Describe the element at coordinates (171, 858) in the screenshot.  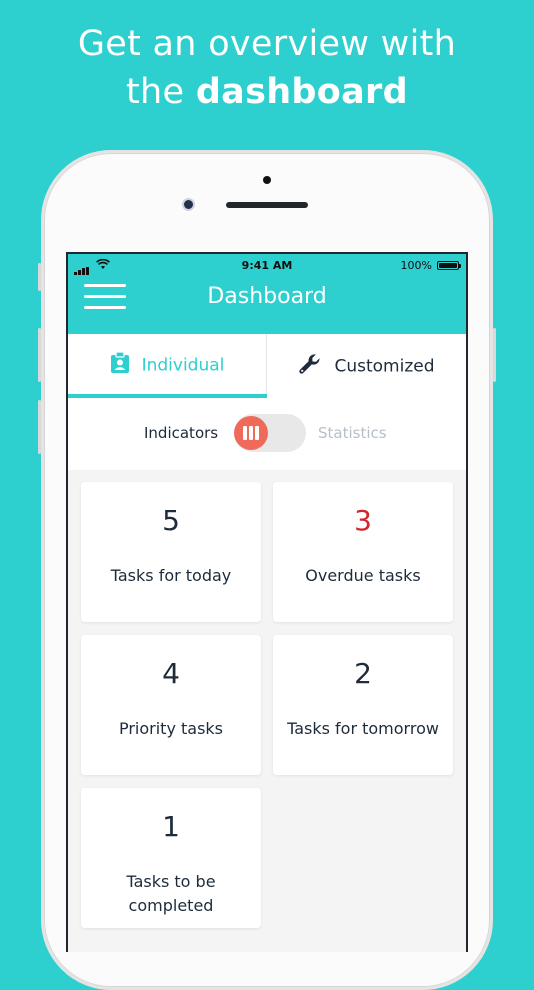
I see `card-tasks-to-complete: 1 Tasks to be completed` at that location.